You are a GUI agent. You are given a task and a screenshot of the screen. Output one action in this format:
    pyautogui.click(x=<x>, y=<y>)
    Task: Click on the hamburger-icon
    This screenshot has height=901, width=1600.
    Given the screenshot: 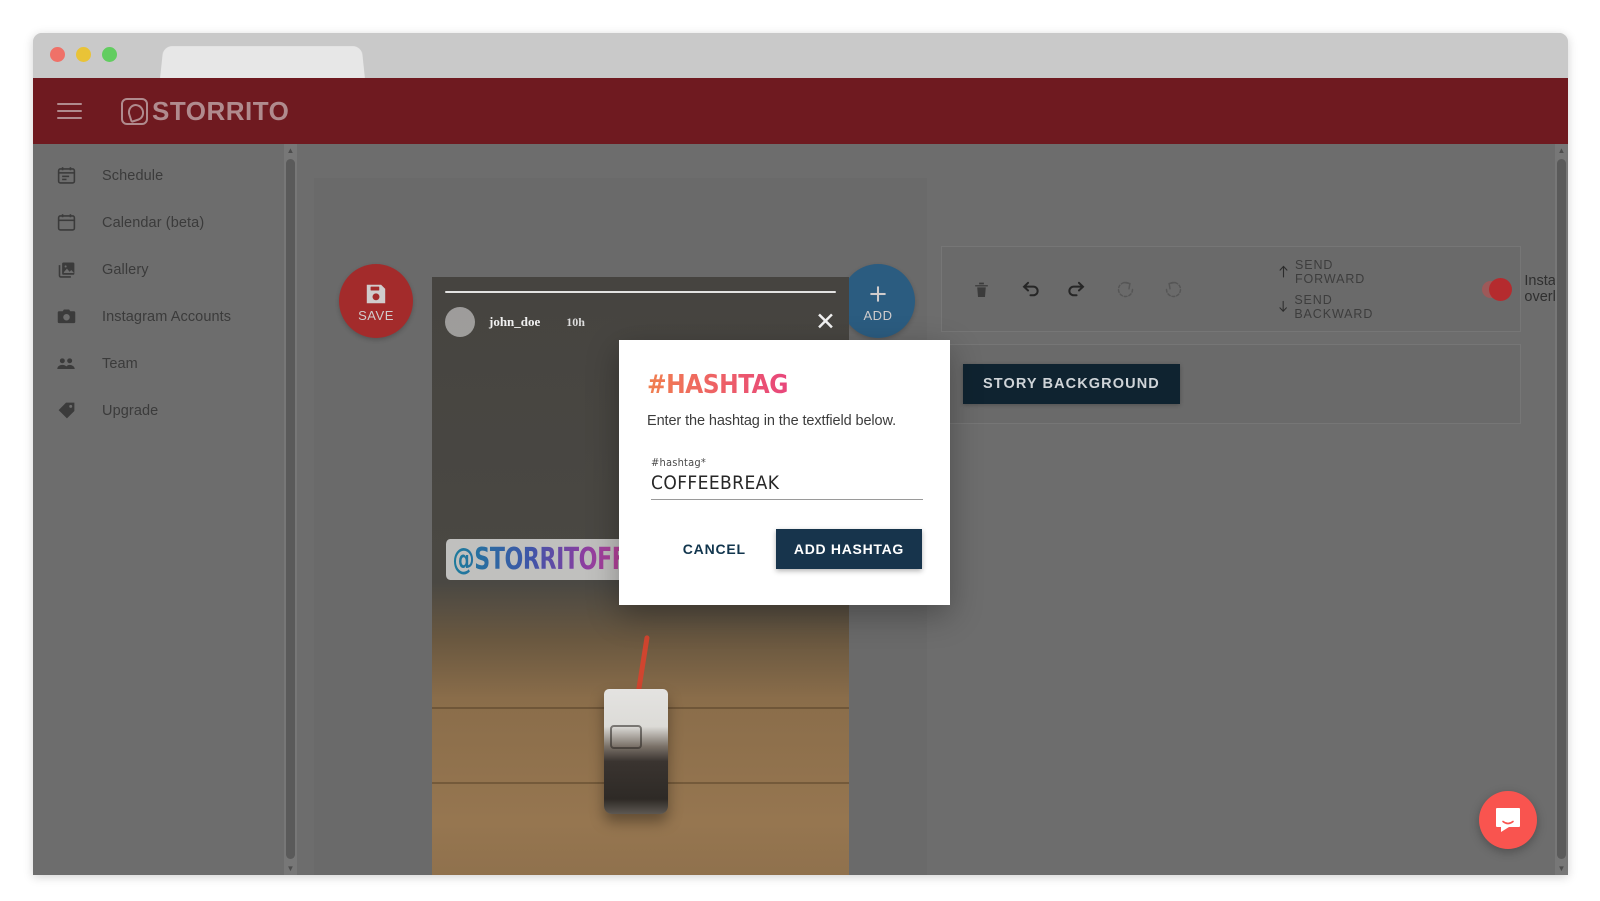 What is the action you would take?
    pyautogui.click(x=72, y=111)
    